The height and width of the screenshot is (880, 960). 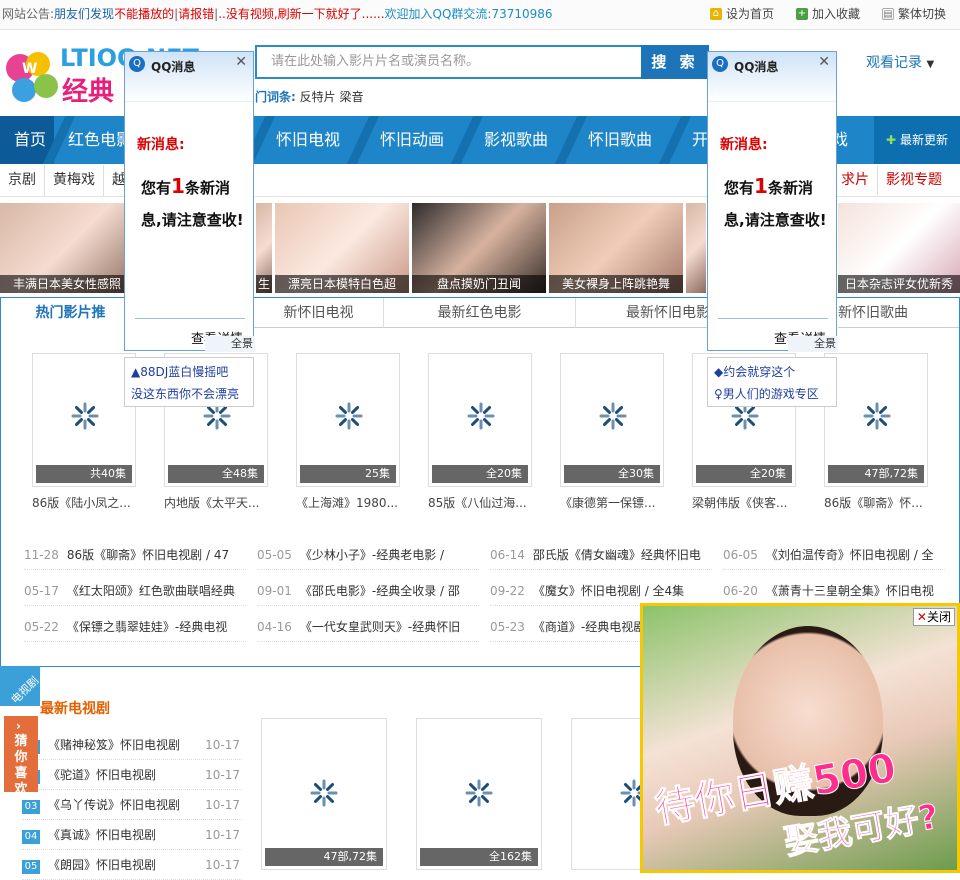 What do you see at coordinates (324, 794) in the screenshot?
I see `tv-card: 47部,72集` at bounding box center [324, 794].